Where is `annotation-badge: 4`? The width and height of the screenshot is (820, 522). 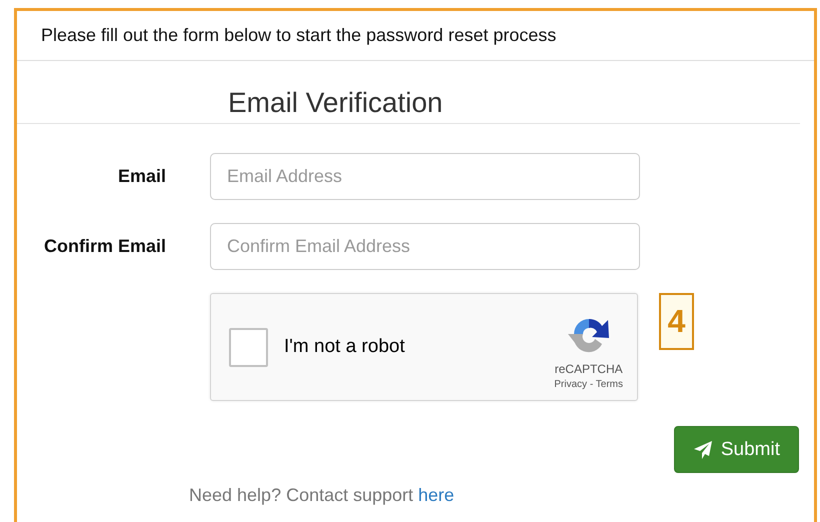
annotation-badge: 4 is located at coordinates (676, 321).